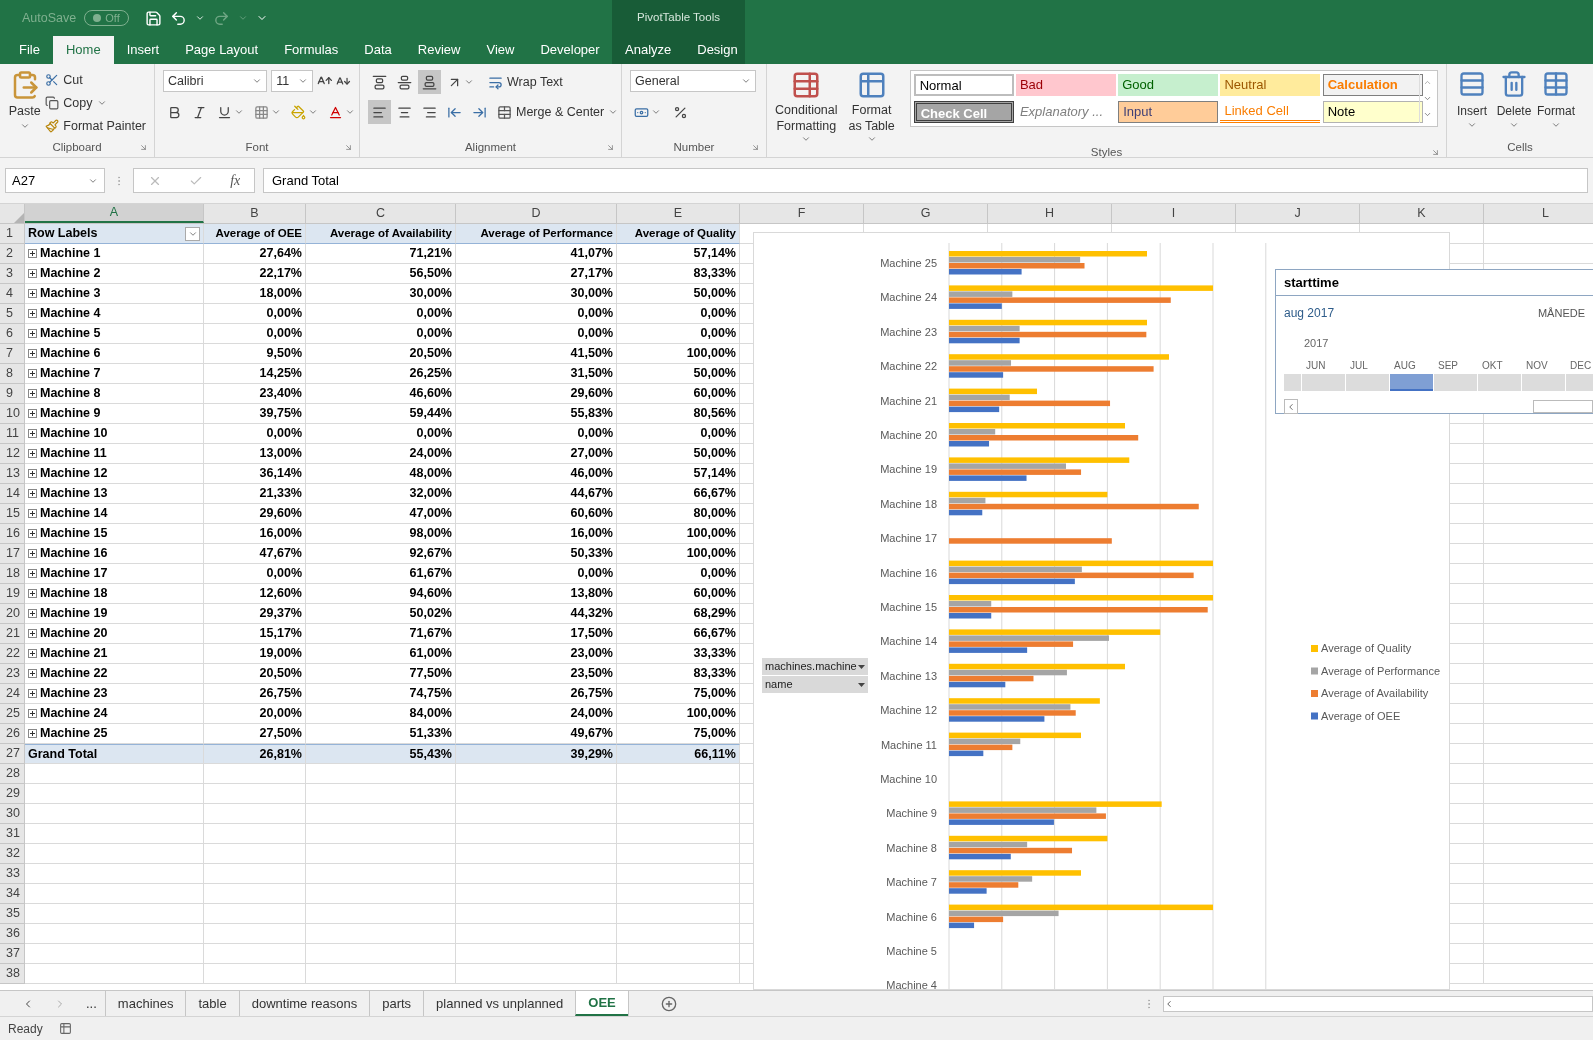  Describe the element at coordinates (1514, 104) in the screenshot. I see `delete-button: Delete` at that location.